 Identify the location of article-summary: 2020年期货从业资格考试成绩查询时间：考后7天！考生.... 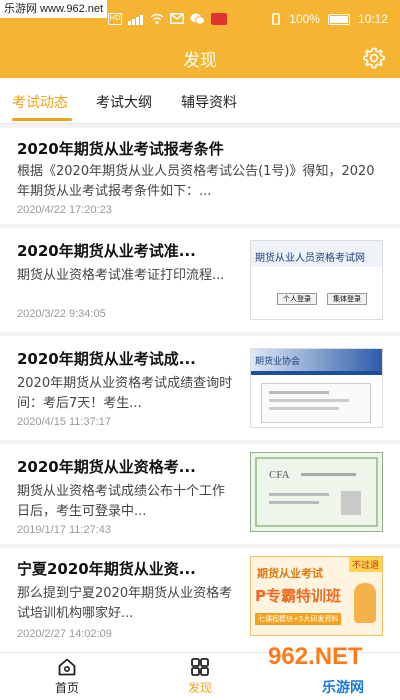
(125, 393).